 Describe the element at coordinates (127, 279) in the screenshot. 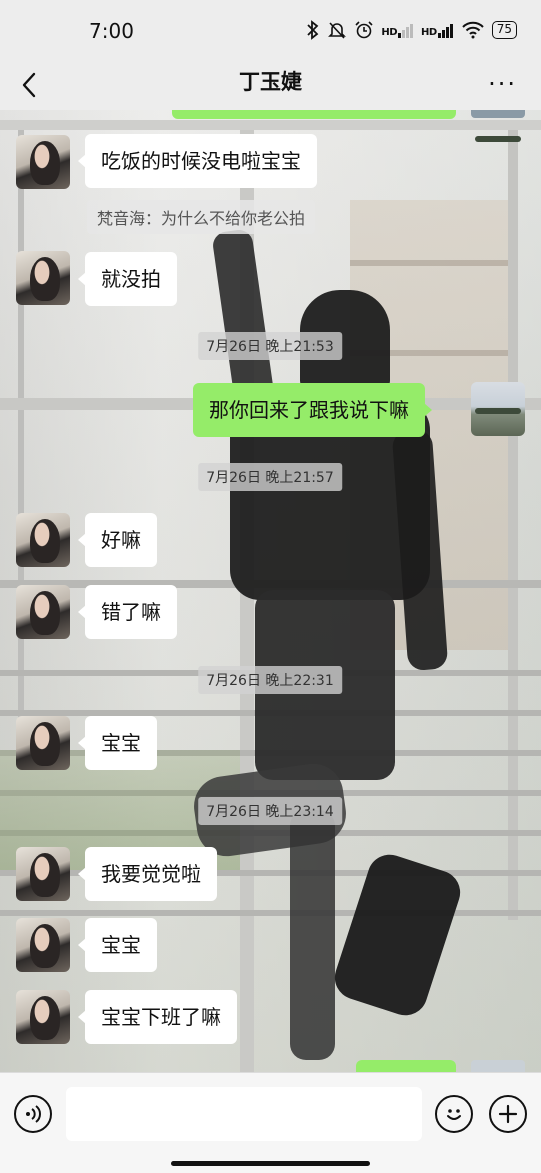

I see `message-bubble: 就没拍` at that location.